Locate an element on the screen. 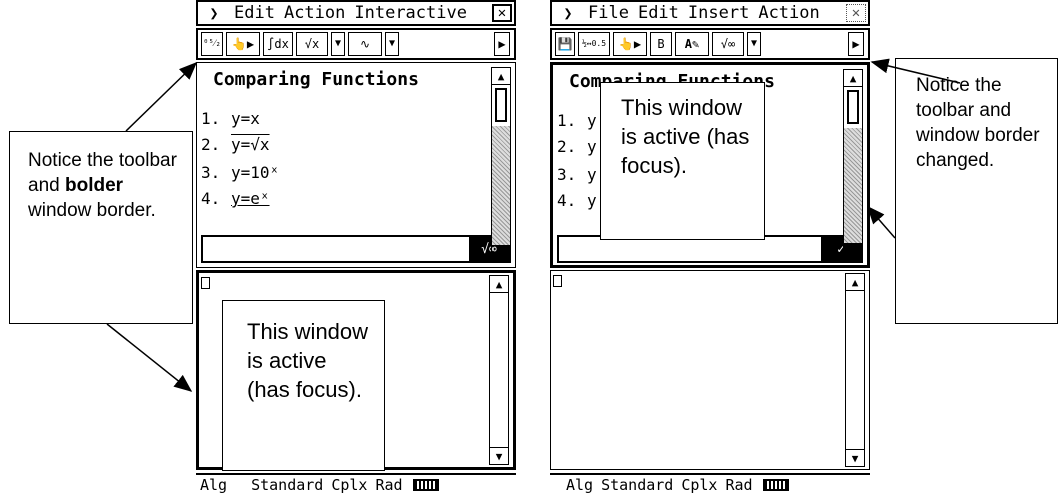 This screenshot has height=495, width=1058. arrow-to-right-toolbar is located at coordinates (915, 71).